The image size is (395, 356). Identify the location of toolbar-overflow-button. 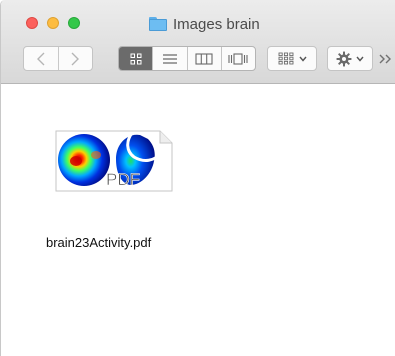
(386, 58).